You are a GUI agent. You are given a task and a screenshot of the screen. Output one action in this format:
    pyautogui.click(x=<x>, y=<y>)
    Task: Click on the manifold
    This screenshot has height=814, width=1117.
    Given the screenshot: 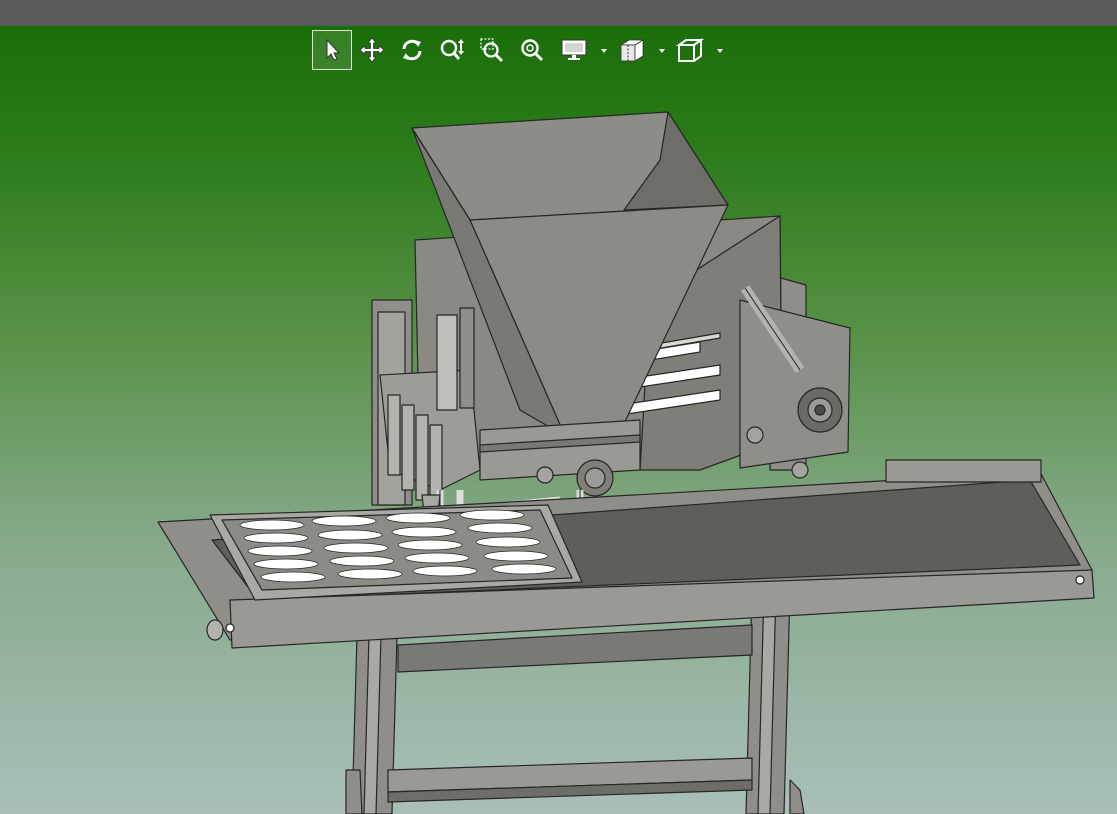 What is the action you would take?
    pyautogui.click(x=560, y=458)
    